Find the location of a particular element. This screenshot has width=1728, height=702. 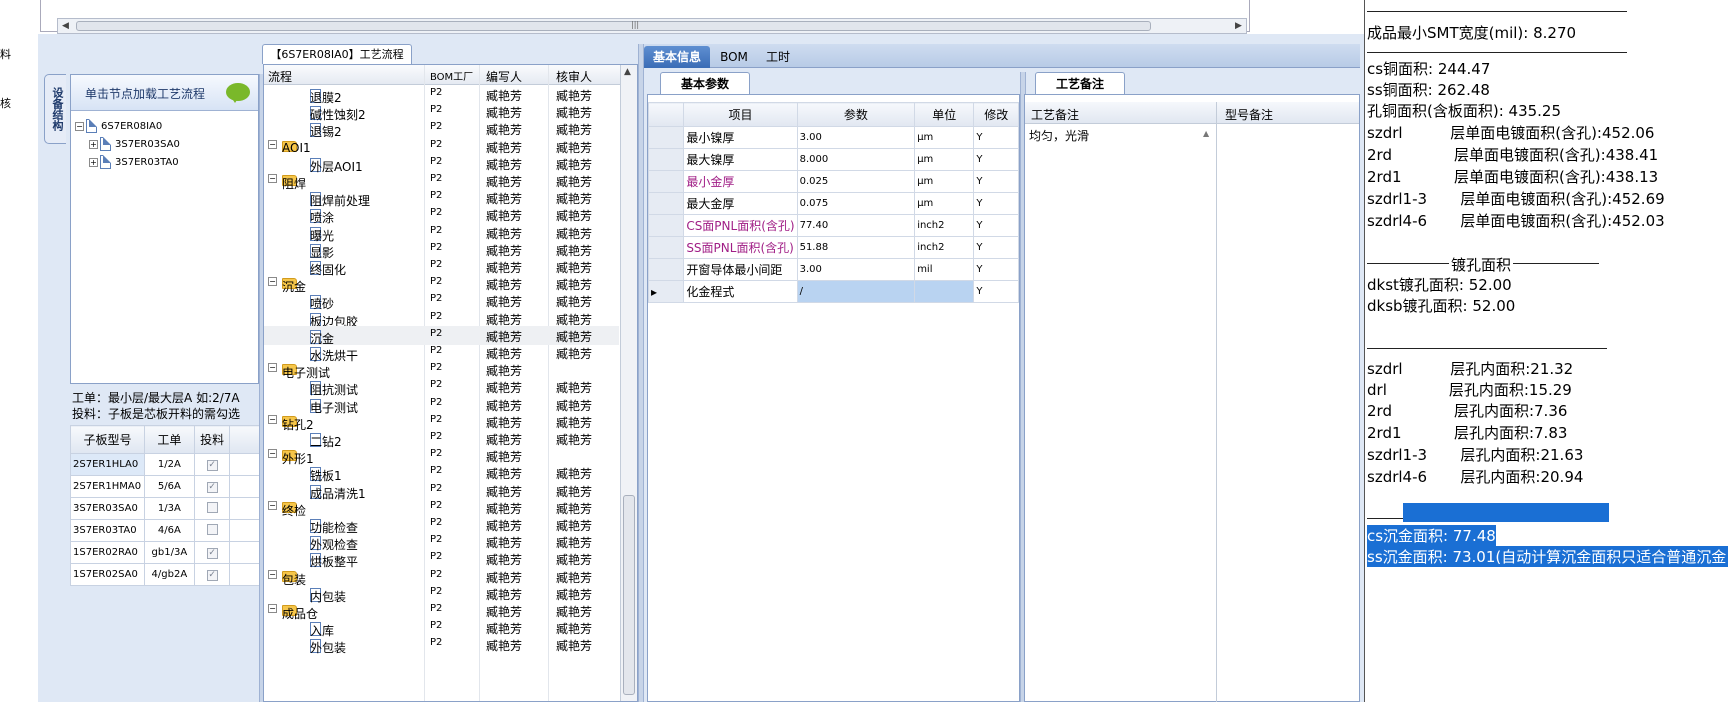

flow-row: 功能检查 P2 臧艳芳 臧艳芳 is located at coordinates (441, 525).